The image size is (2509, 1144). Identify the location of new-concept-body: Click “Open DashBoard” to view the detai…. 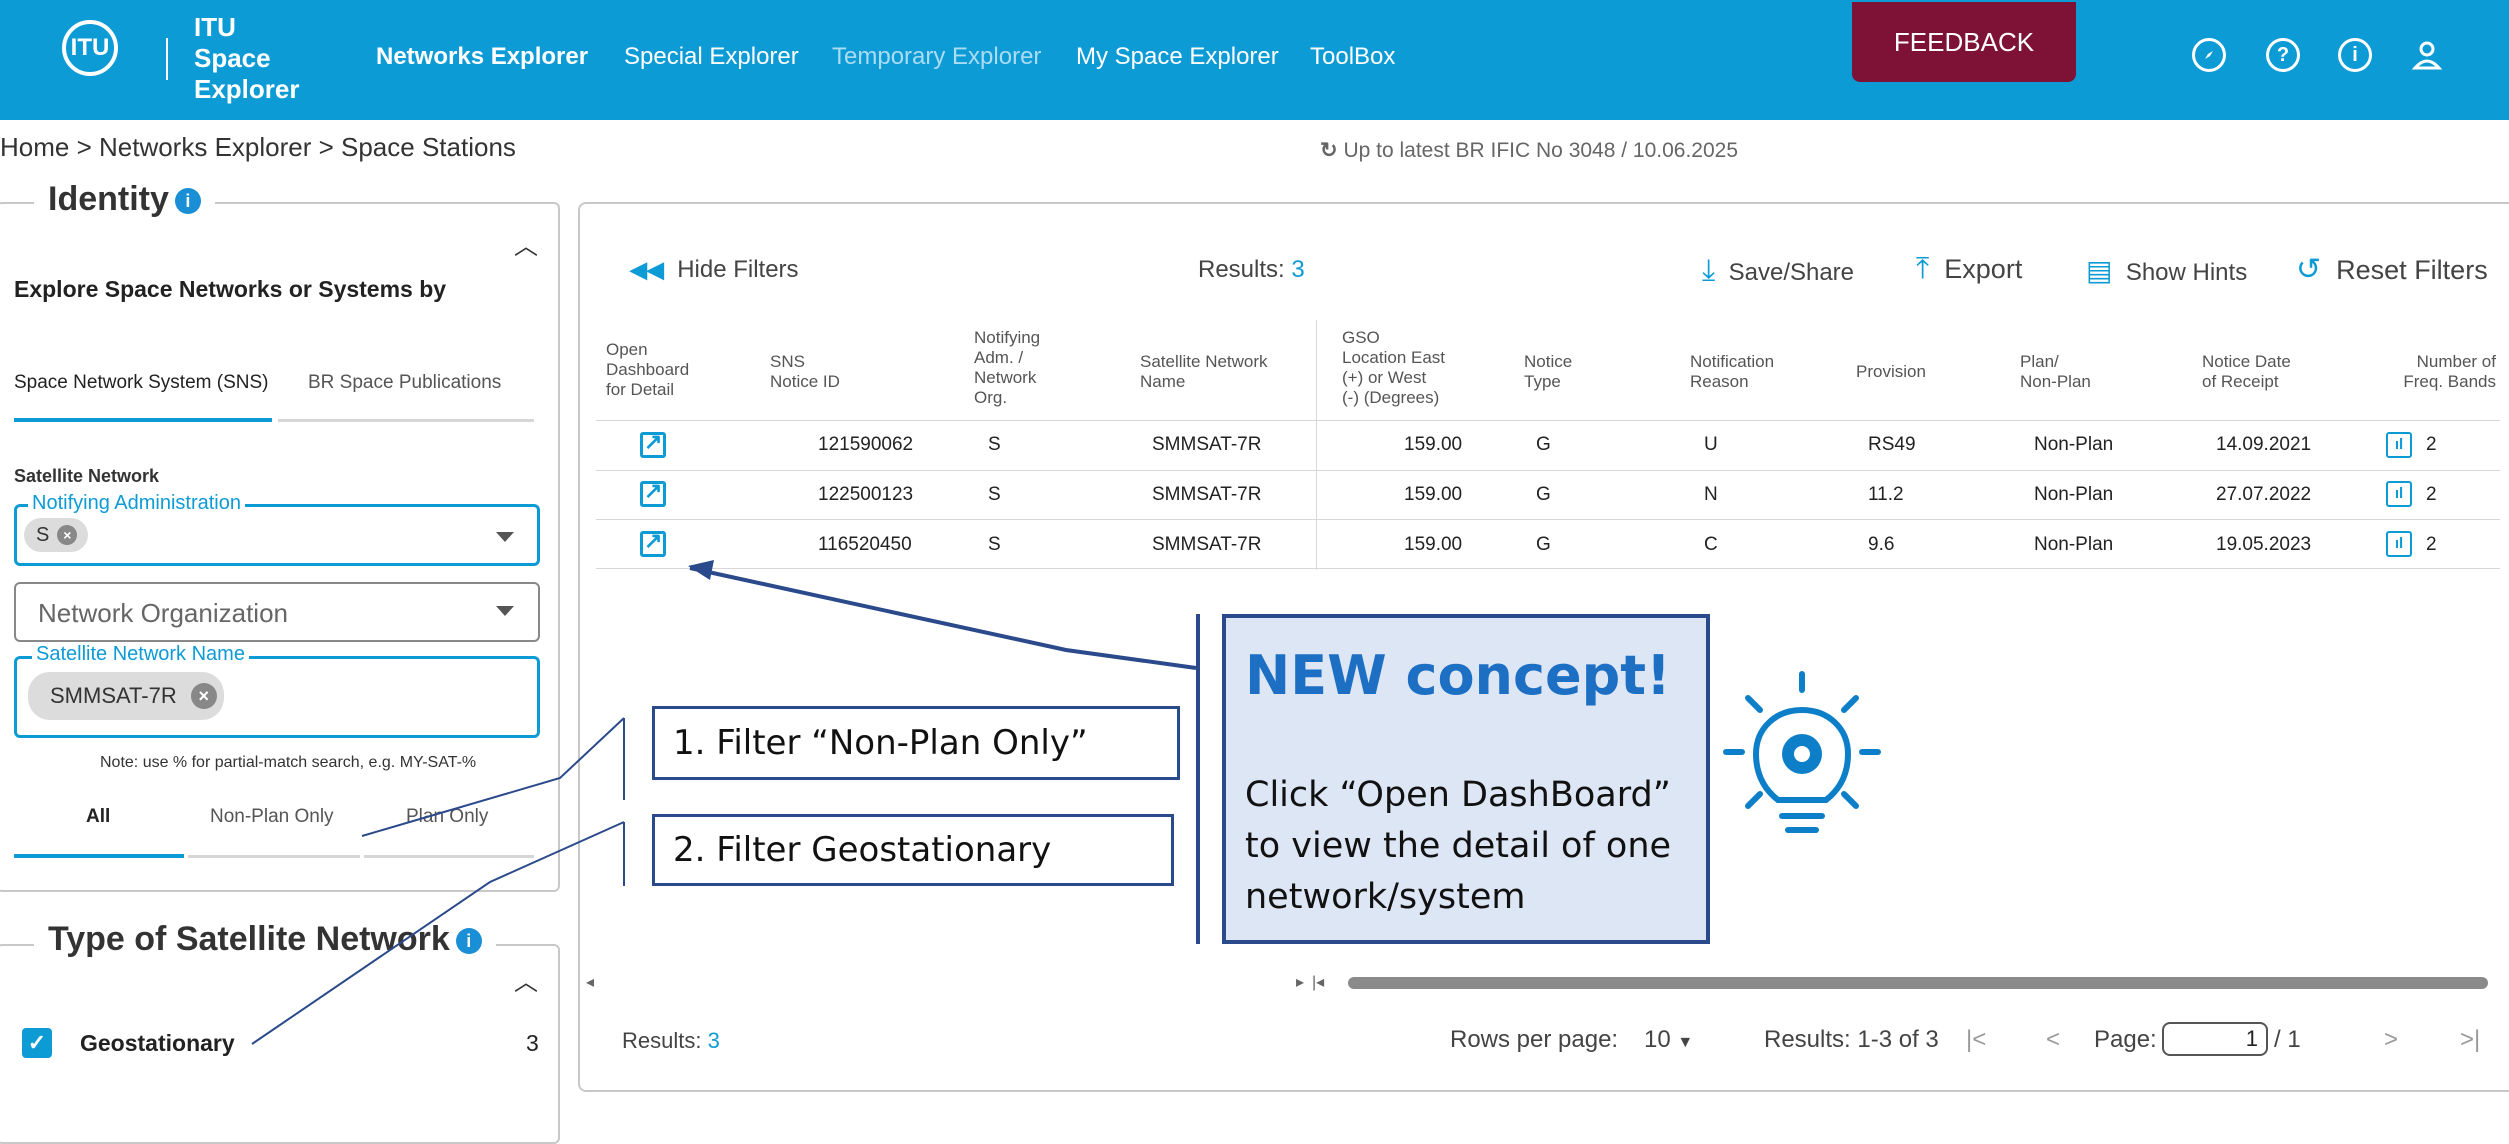
(1458, 846).